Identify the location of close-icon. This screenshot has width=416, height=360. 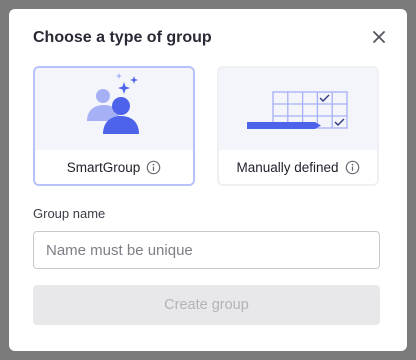
(379, 37).